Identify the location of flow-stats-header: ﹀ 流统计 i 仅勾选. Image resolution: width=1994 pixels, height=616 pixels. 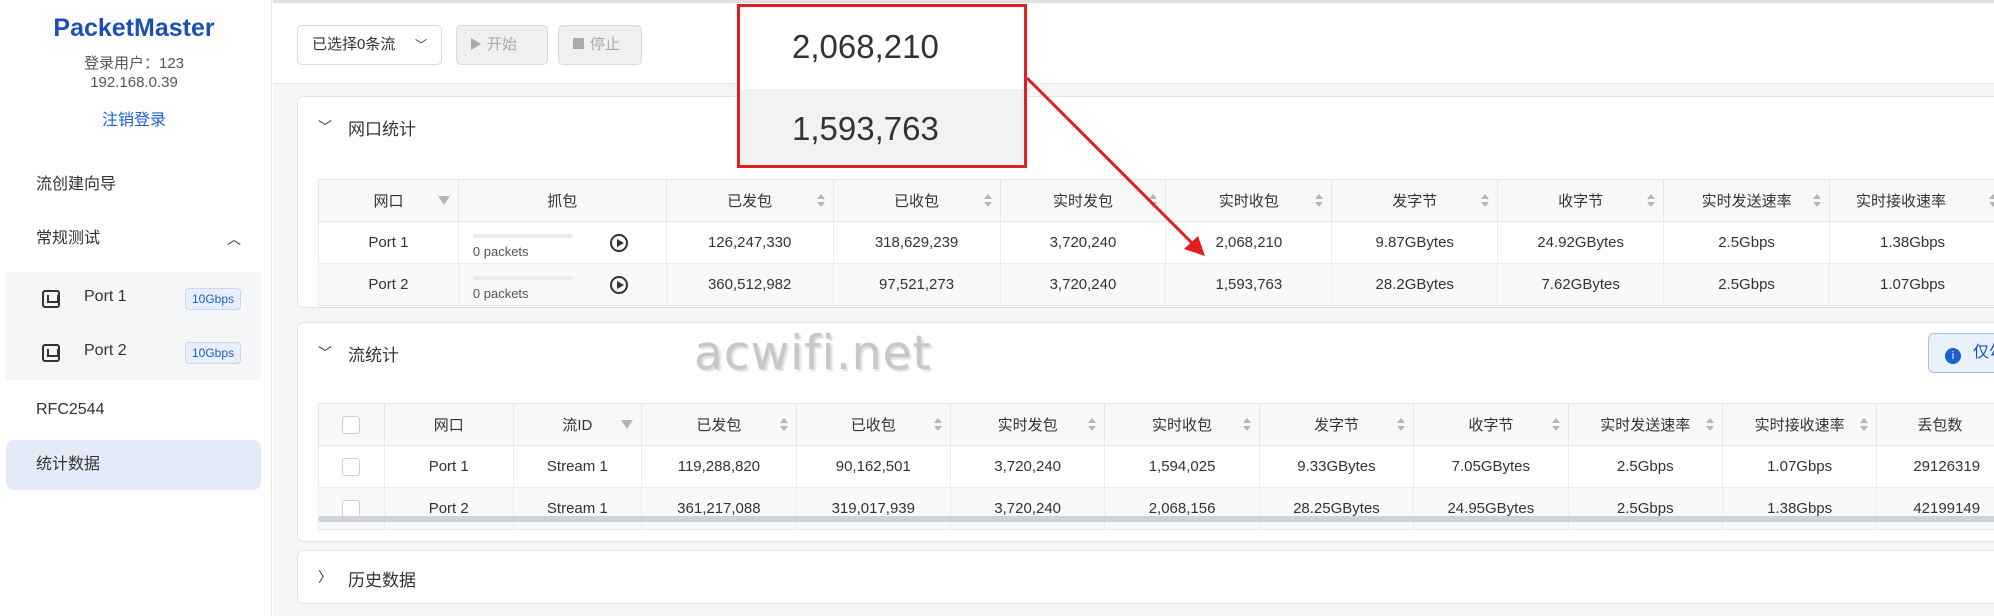
(1146, 353).